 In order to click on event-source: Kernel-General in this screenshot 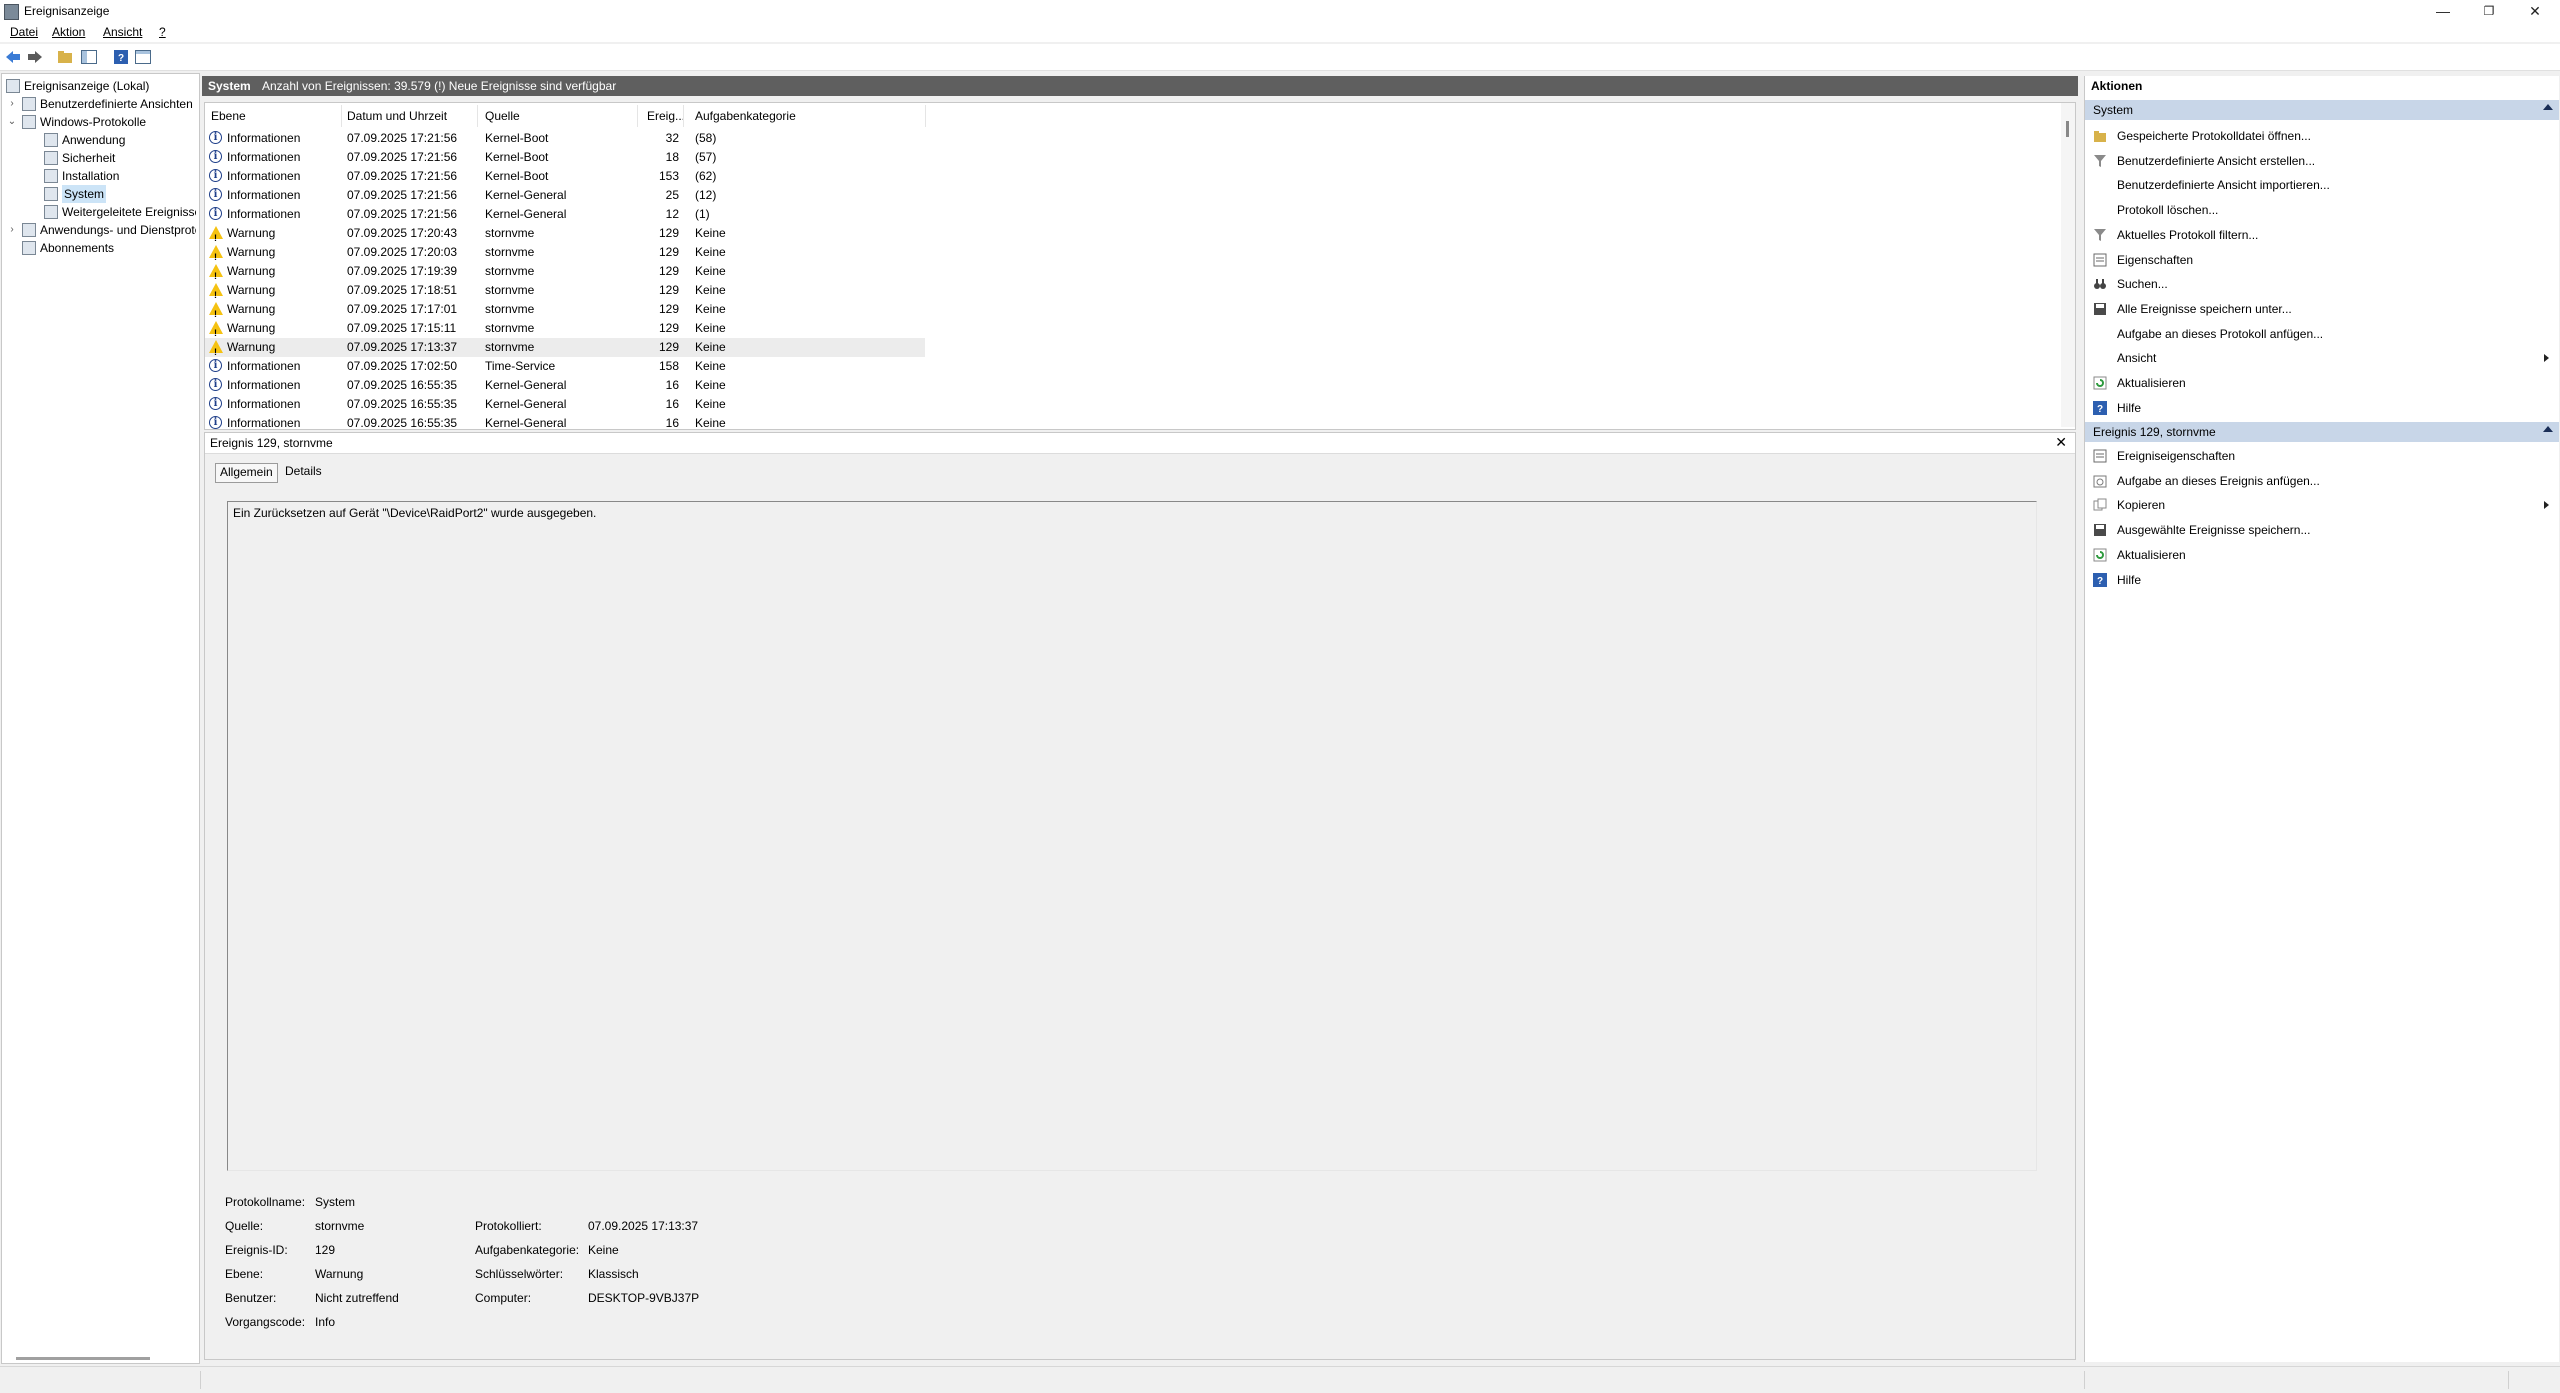, I will do `click(526, 385)`.